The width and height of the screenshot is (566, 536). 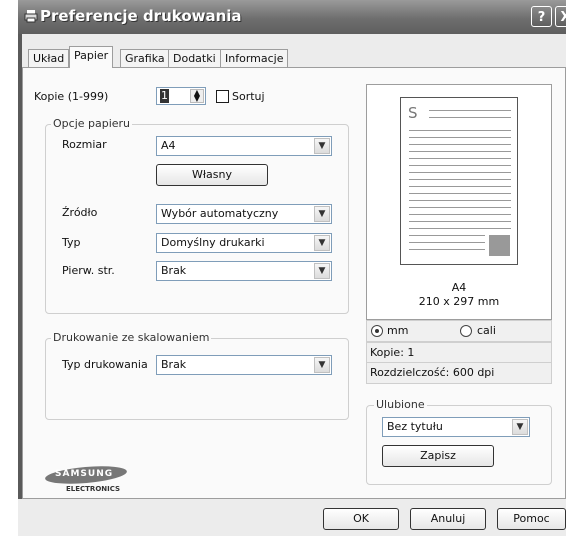 What do you see at coordinates (541, 16) in the screenshot?
I see `help-title-button: ?` at bounding box center [541, 16].